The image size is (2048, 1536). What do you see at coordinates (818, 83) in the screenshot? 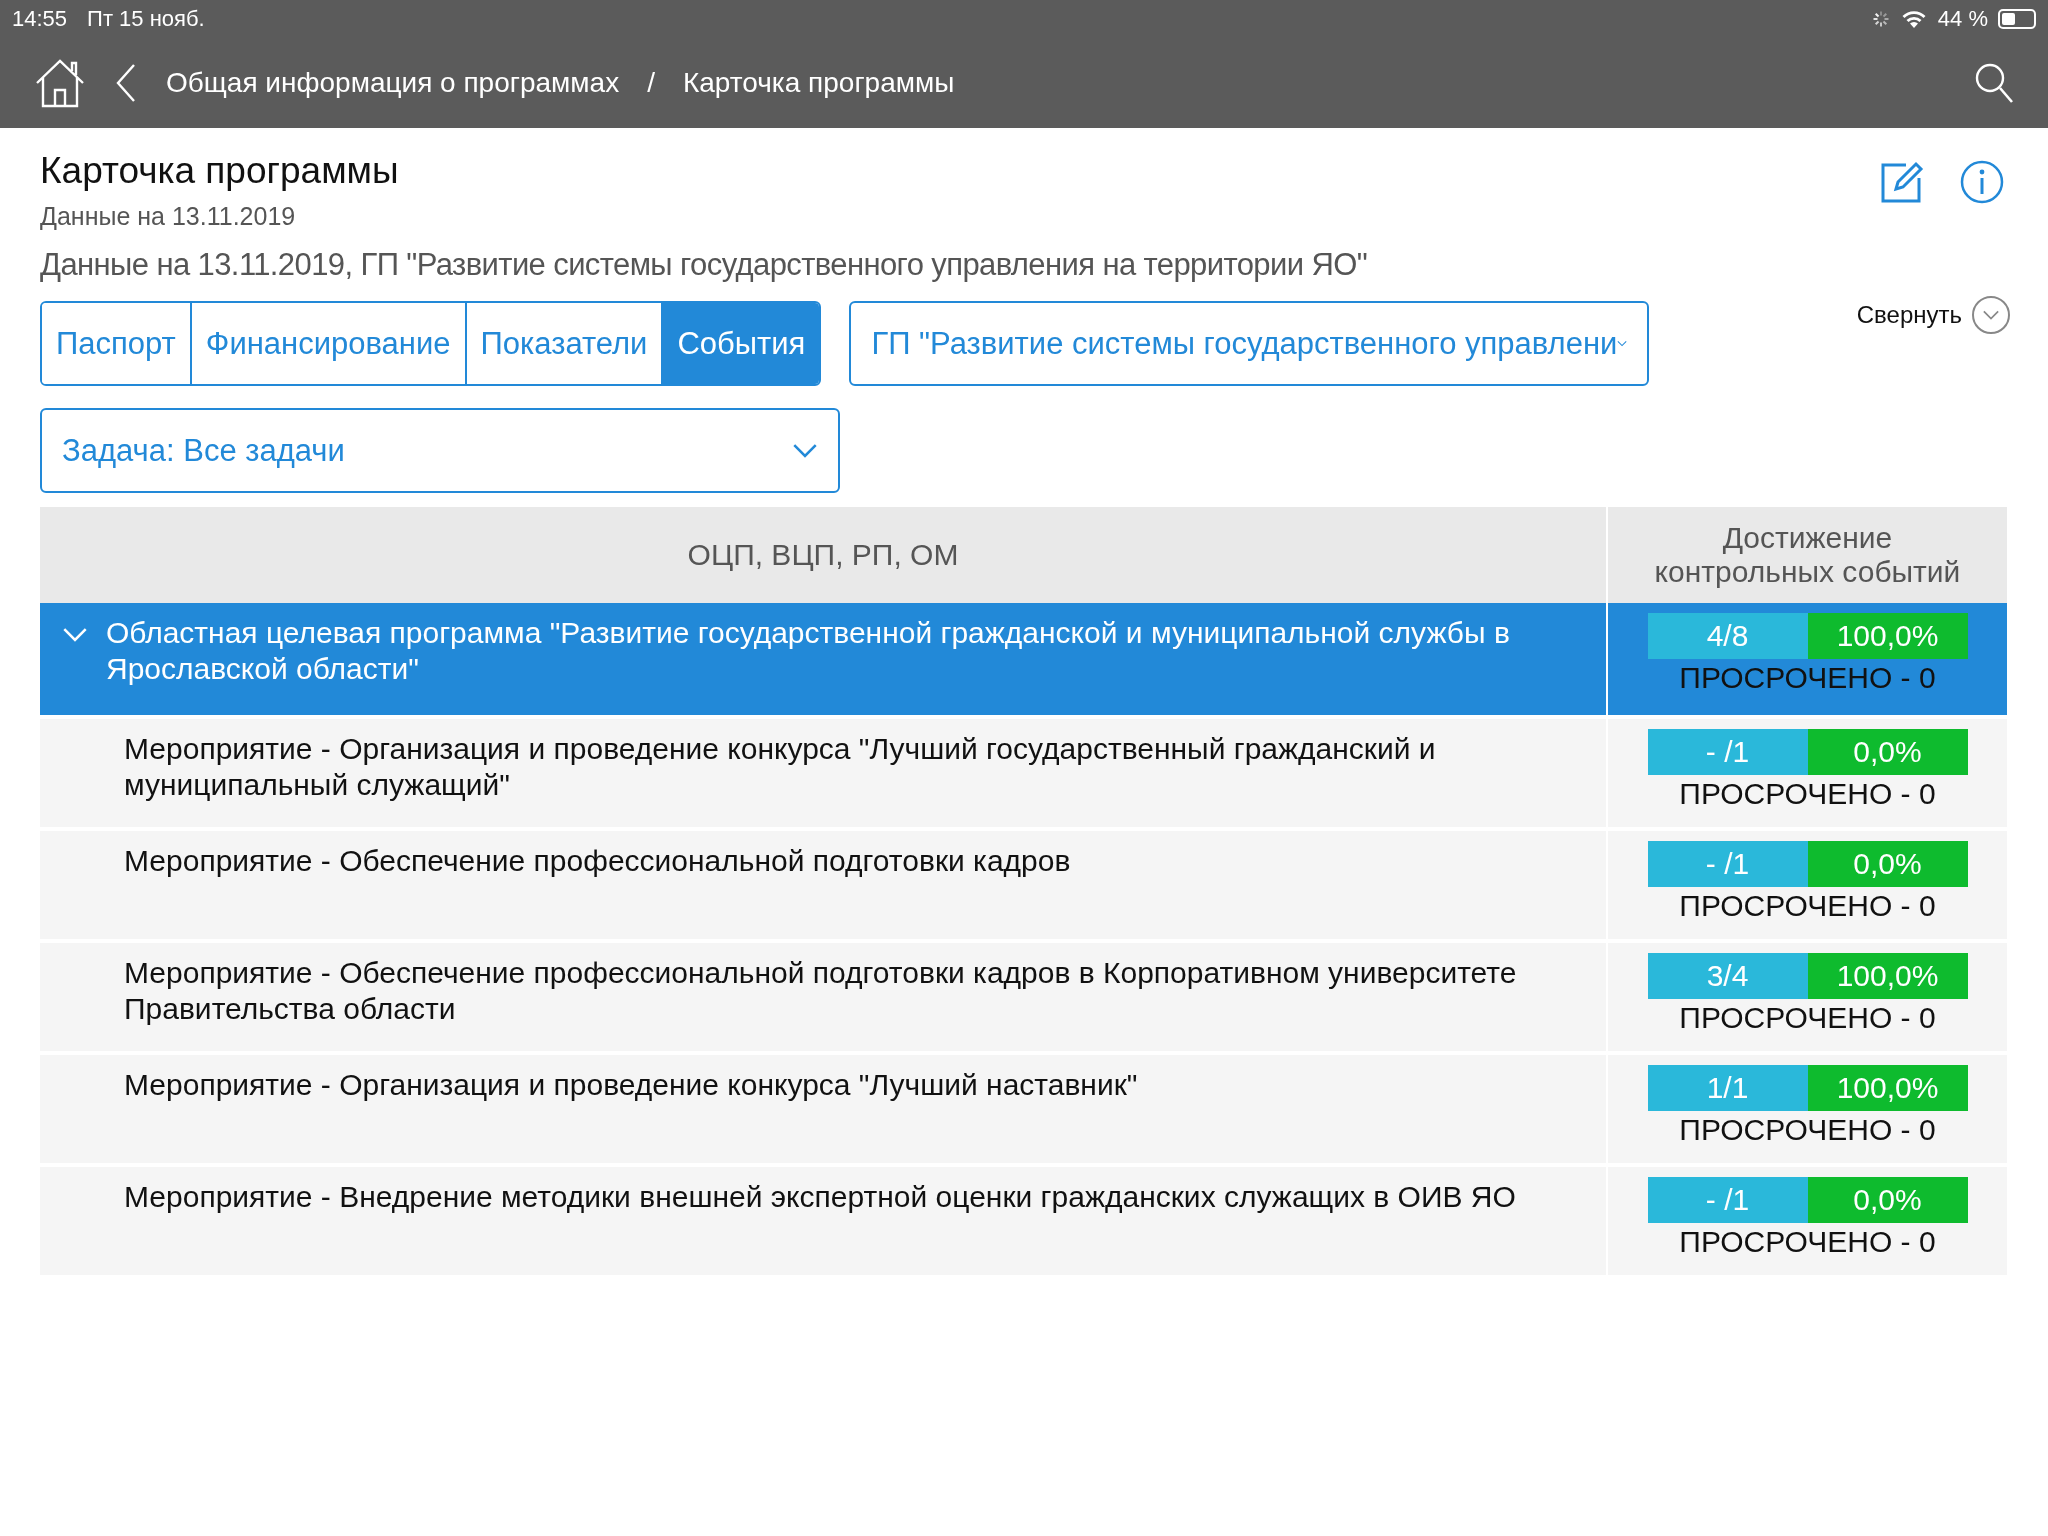
I see `breadcrumb-link: Карточка программы` at bounding box center [818, 83].